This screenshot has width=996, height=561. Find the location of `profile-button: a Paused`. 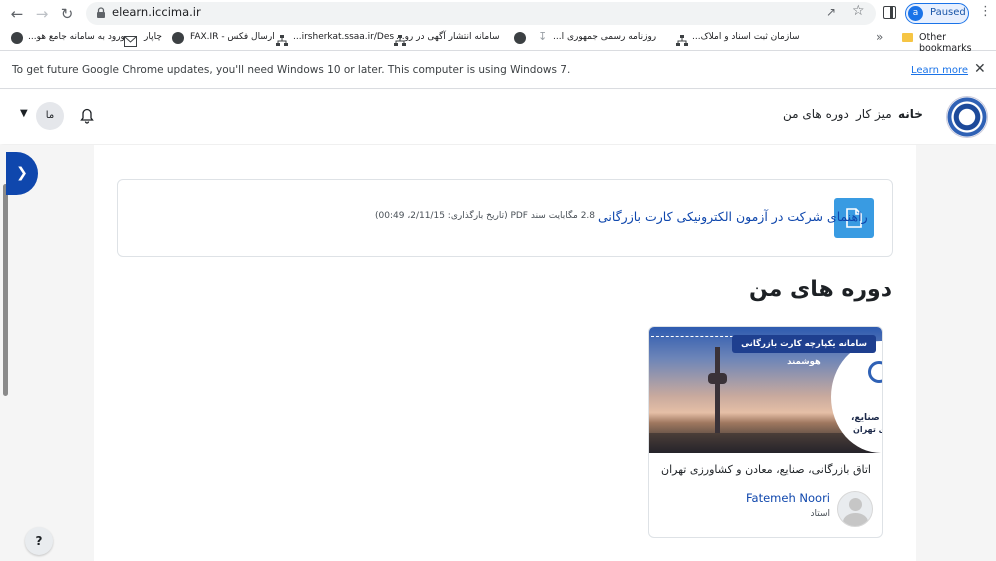

profile-button: a Paused is located at coordinates (937, 13).